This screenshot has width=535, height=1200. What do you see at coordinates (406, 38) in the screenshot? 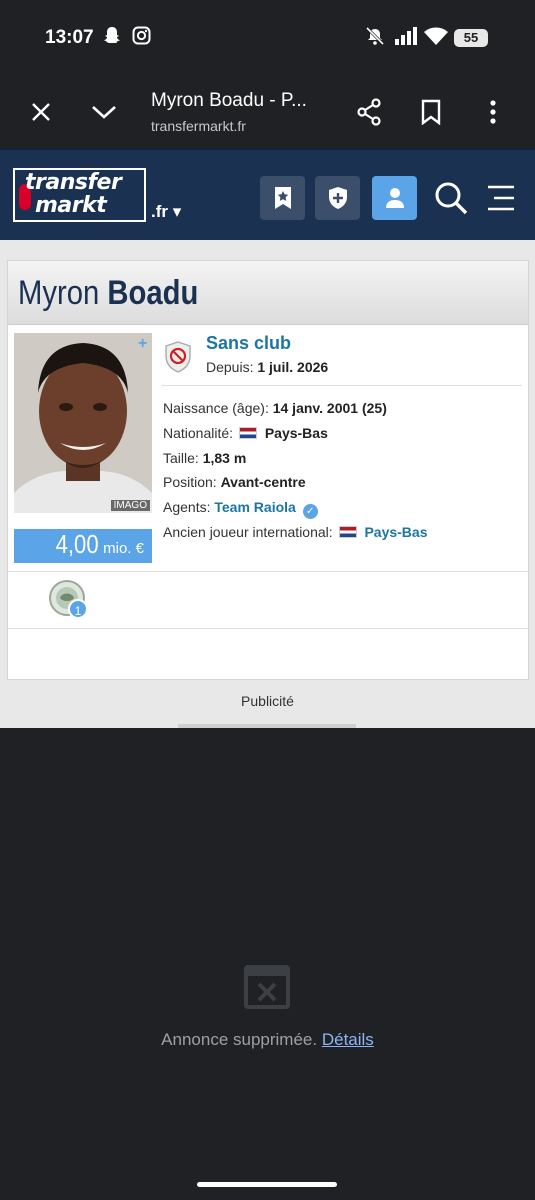
I see `signal-icon` at bounding box center [406, 38].